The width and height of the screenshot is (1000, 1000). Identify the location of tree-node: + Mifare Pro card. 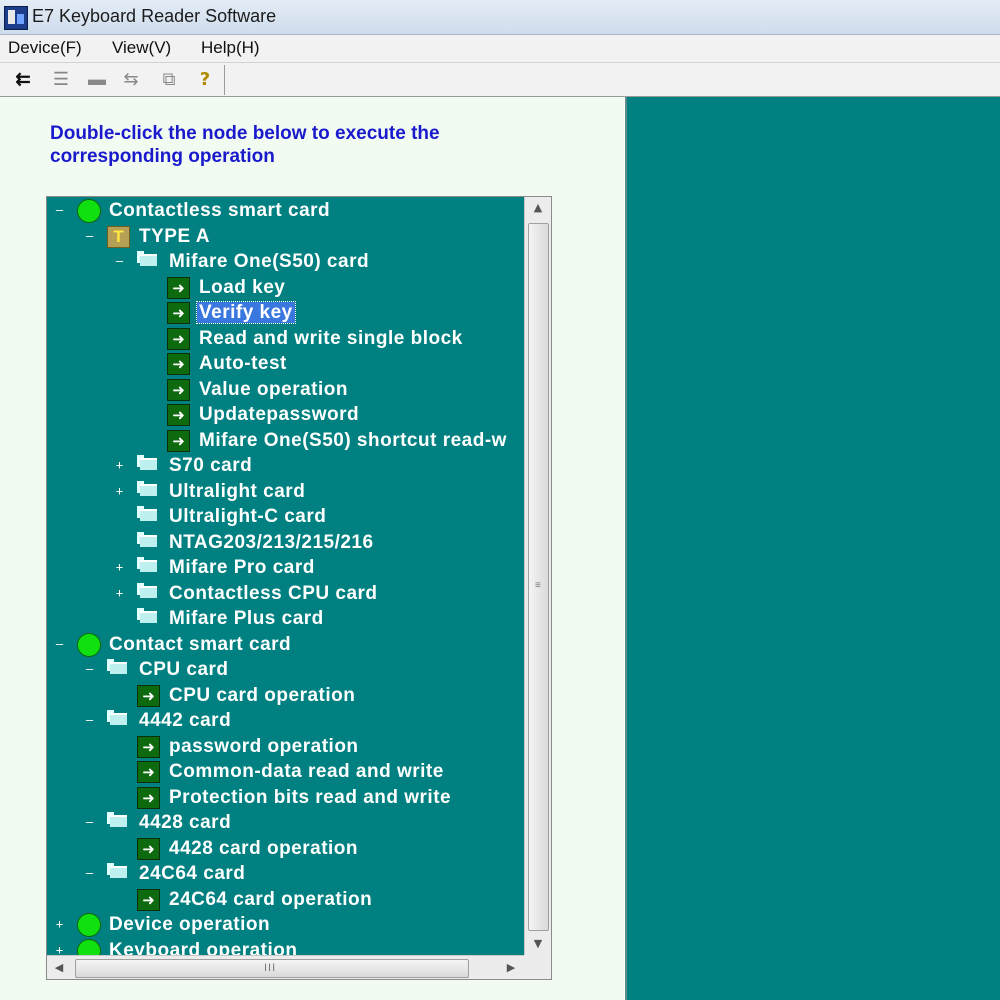
(285, 567).